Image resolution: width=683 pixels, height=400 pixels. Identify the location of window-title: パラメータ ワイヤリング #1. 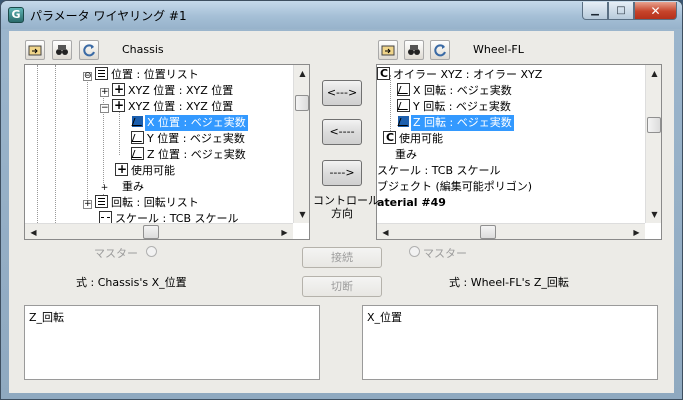
(108, 16).